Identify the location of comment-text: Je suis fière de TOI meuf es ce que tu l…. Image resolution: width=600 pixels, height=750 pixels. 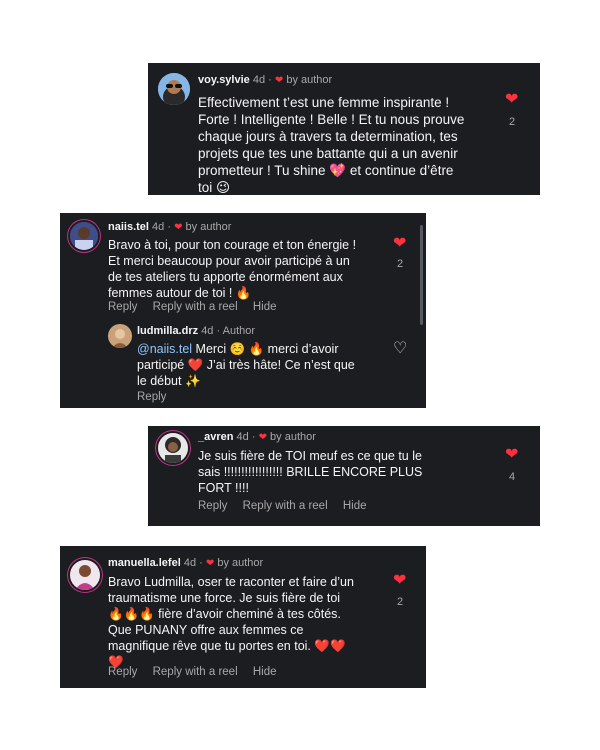
(310, 472).